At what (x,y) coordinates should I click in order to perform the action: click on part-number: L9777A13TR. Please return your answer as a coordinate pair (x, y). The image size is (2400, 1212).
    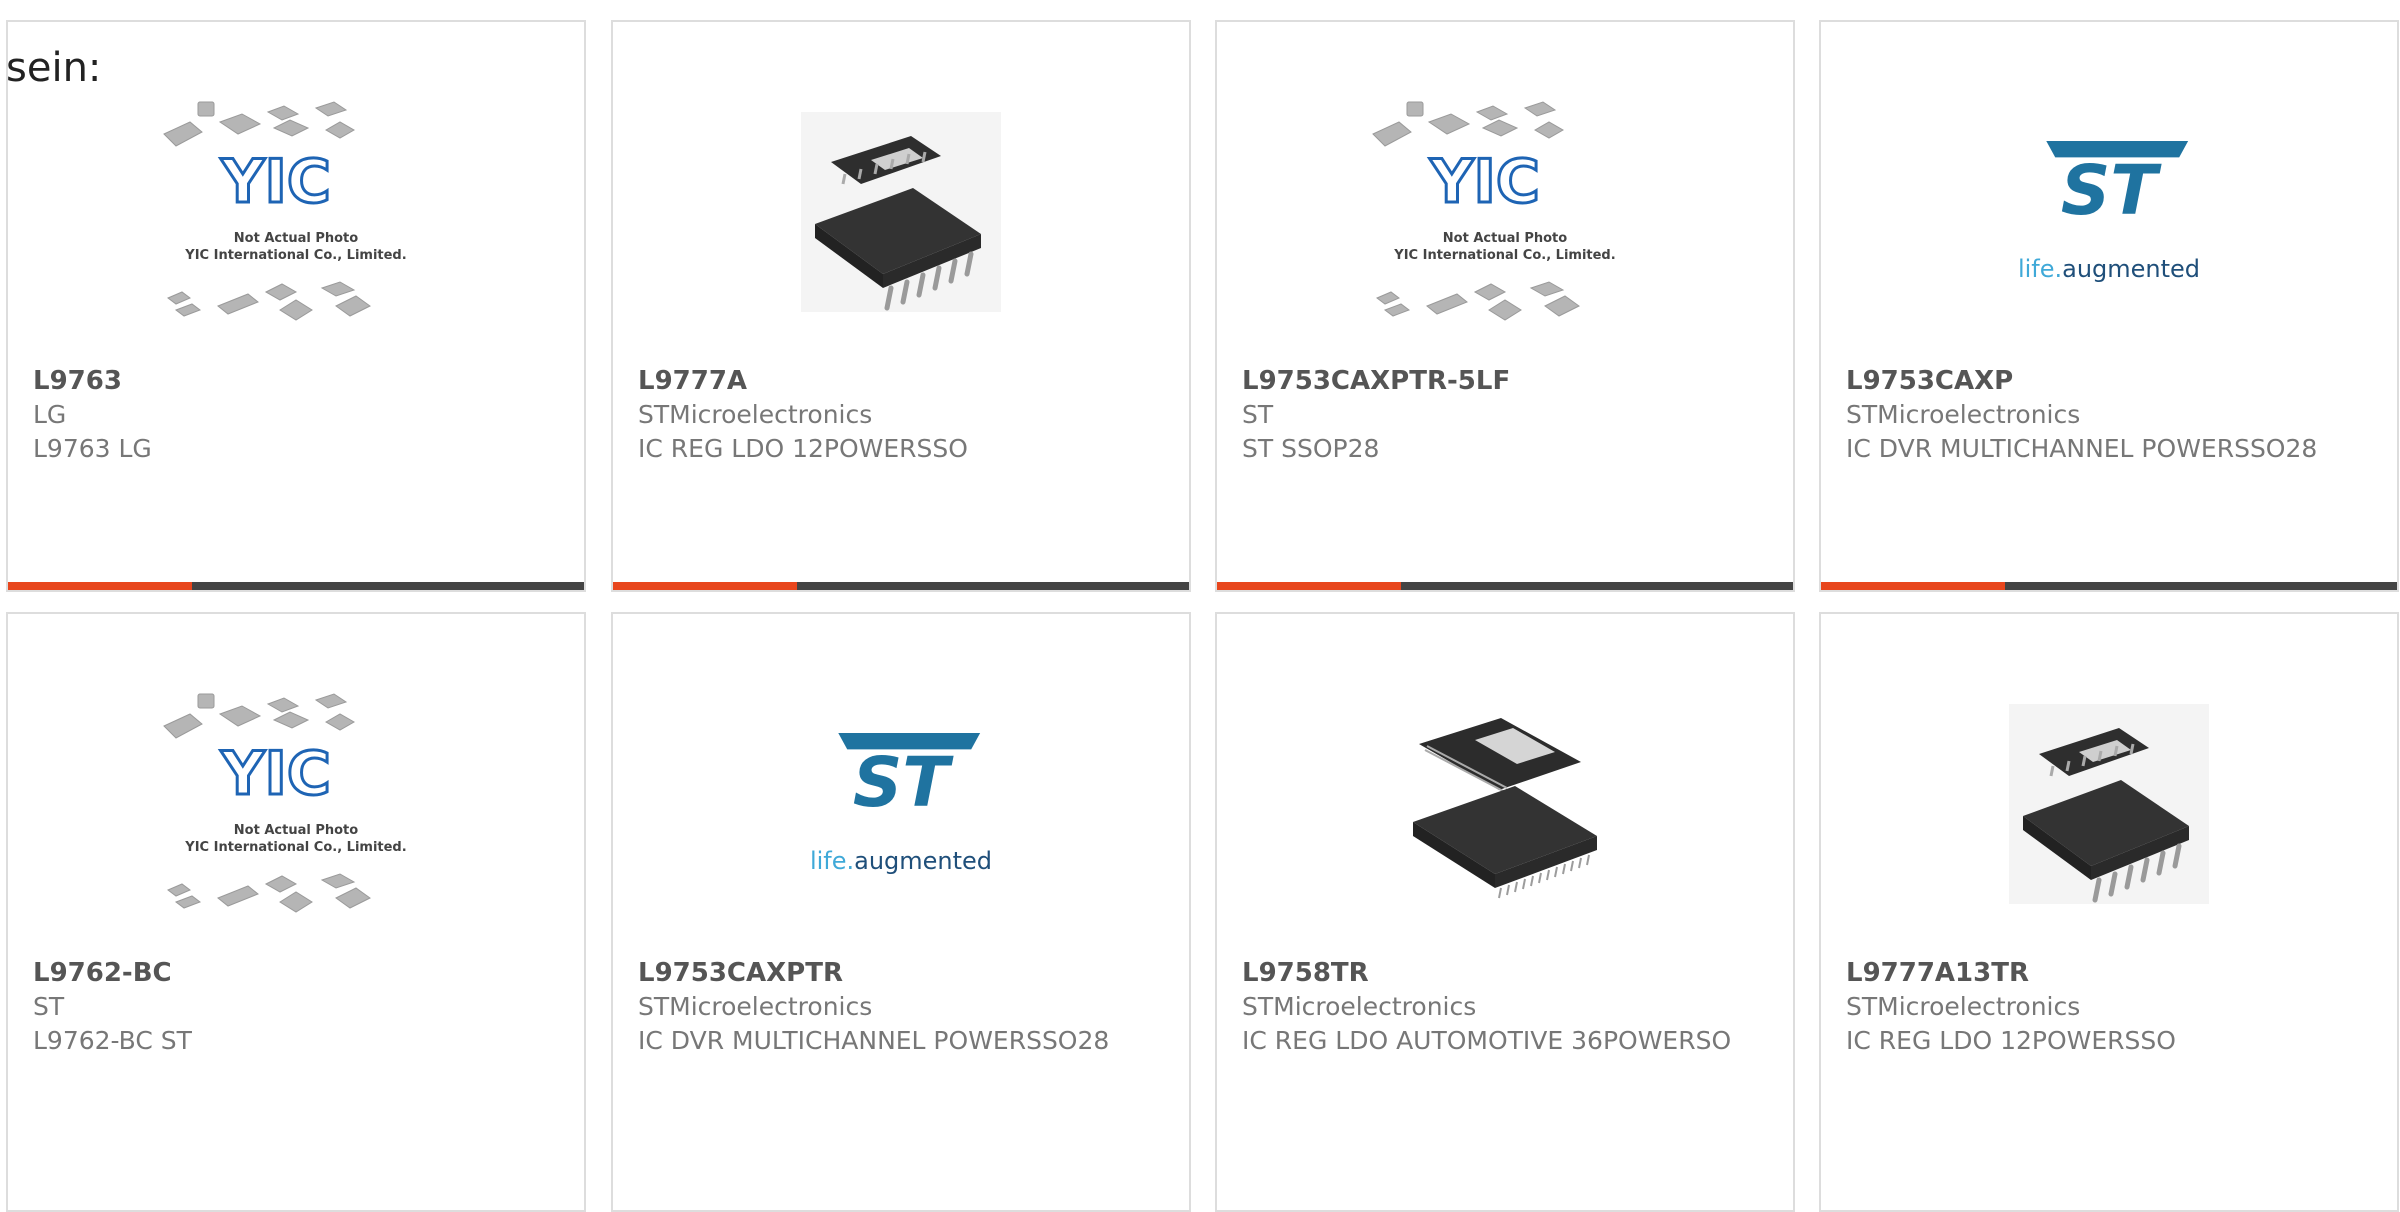
    Looking at the image, I should click on (2111, 973).